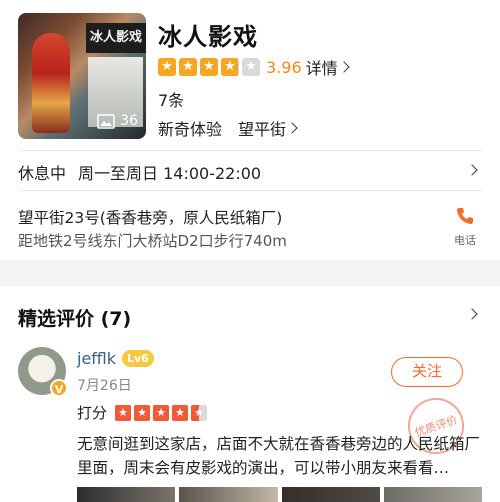  I want to click on photo-count: 36, so click(117, 121).